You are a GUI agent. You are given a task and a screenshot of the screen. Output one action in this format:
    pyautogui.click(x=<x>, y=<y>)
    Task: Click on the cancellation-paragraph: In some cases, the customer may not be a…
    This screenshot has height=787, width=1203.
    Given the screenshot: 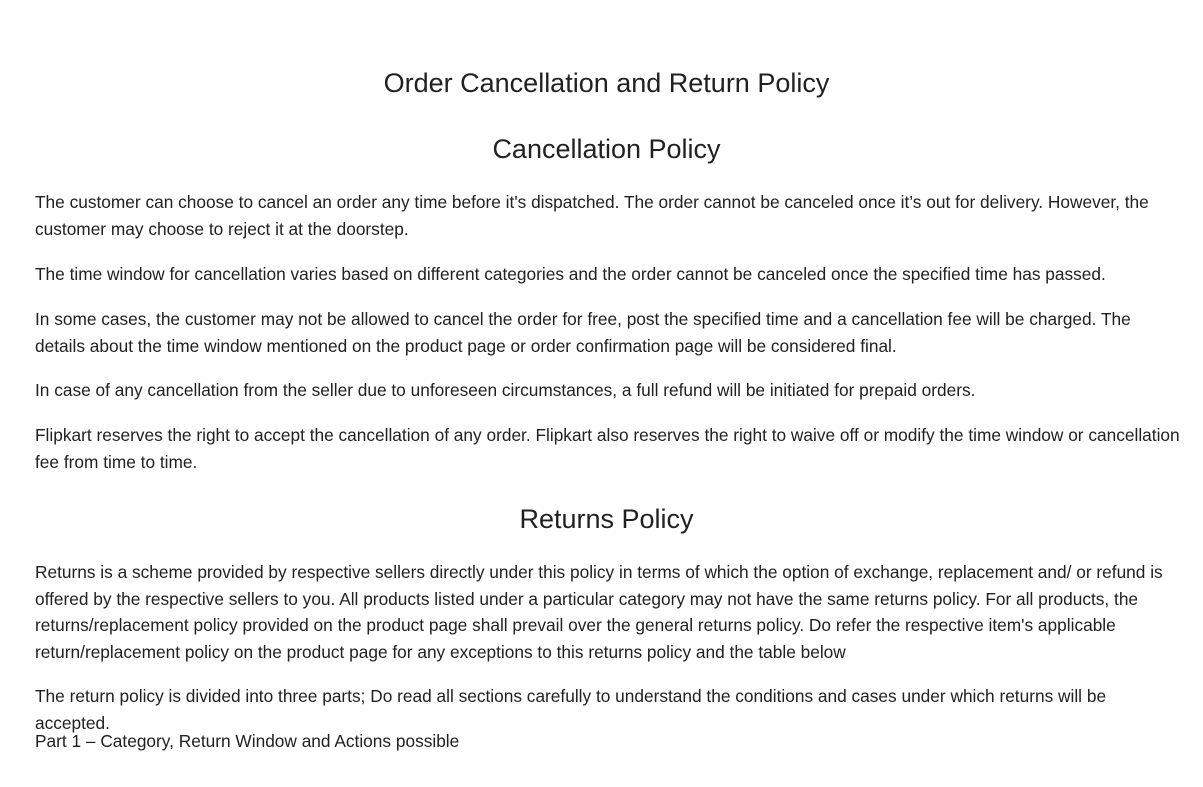 What is the action you would take?
    pyautogui.click(x=583, y=332)
    